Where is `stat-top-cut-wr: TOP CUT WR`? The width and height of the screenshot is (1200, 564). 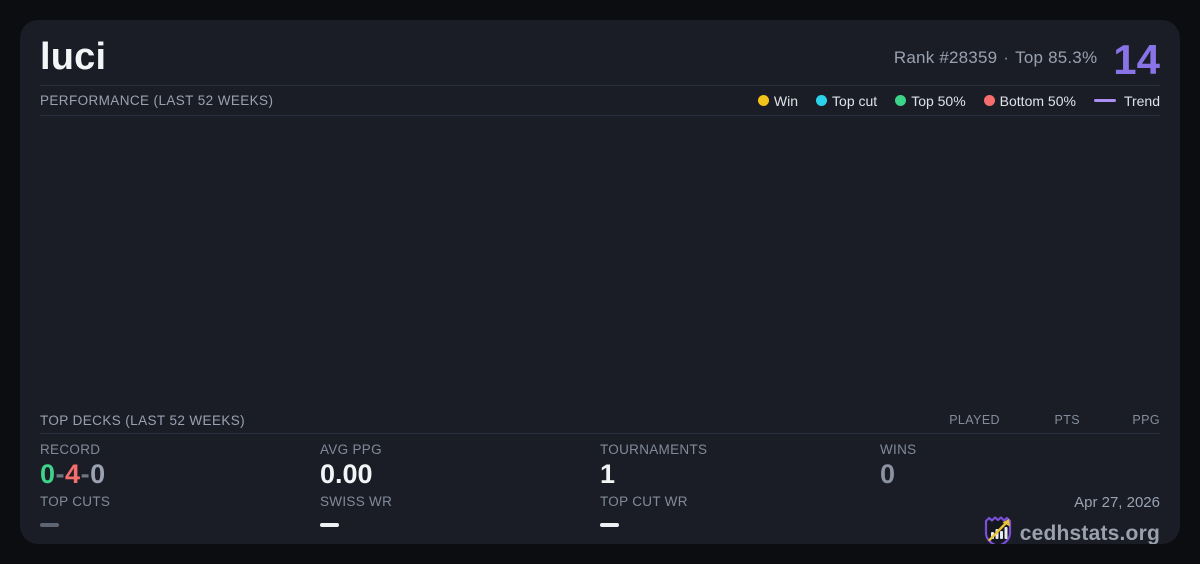
stat-top-cut-wr: TOP CUT WR is located at coordinates (740, 519).